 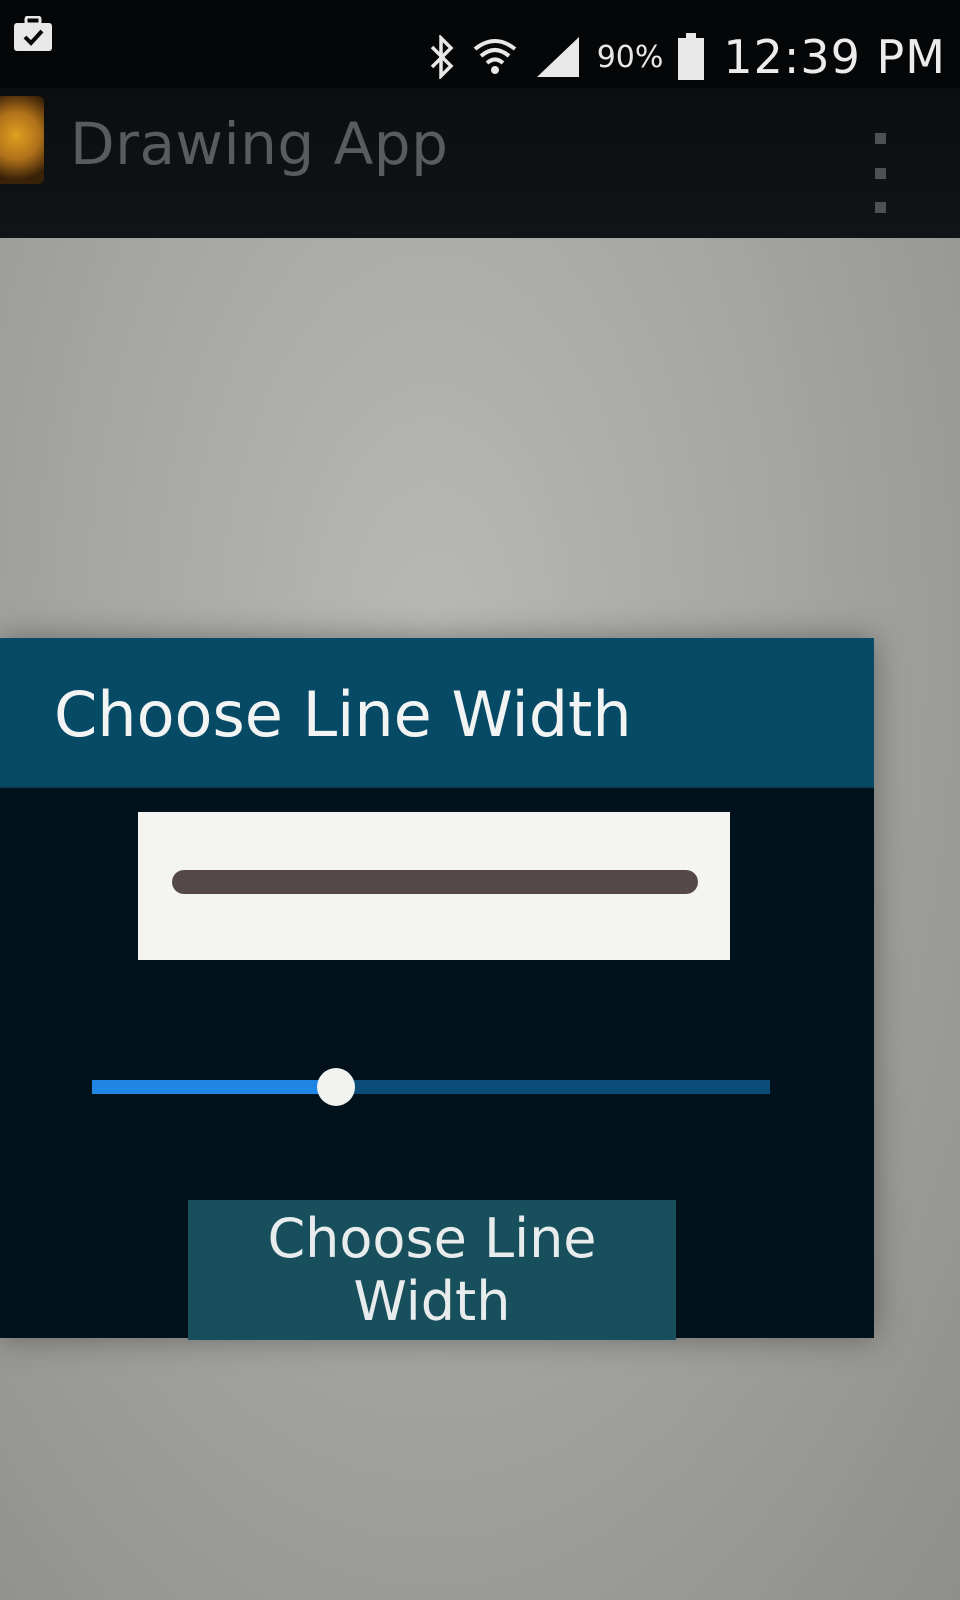 What do you see at coordinates (431, 1087) in the screenshot?
I see `line-width-slider` at bounding box center [431, 1087].